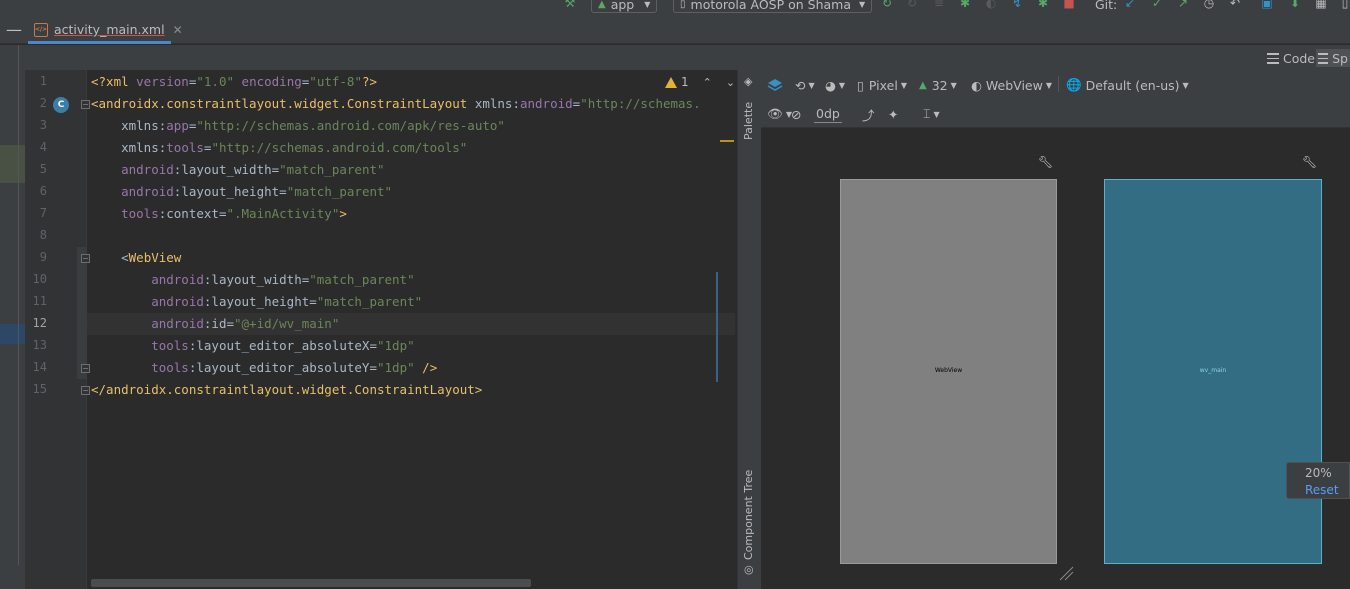 This screenshot has width=1350, height=589. What do you see at coordinates (805, 85) in the screenshot?
I see `orientation-button: ⟲ ▼` at bounding box center [805, 85].